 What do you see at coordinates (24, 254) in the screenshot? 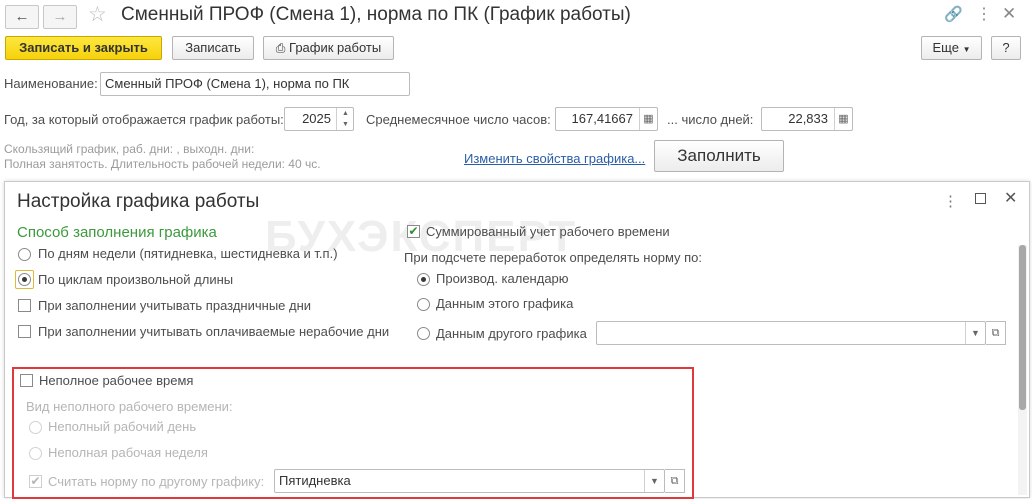
I see `fill-by-weekdays-radio` at bounding box center [24, 254].